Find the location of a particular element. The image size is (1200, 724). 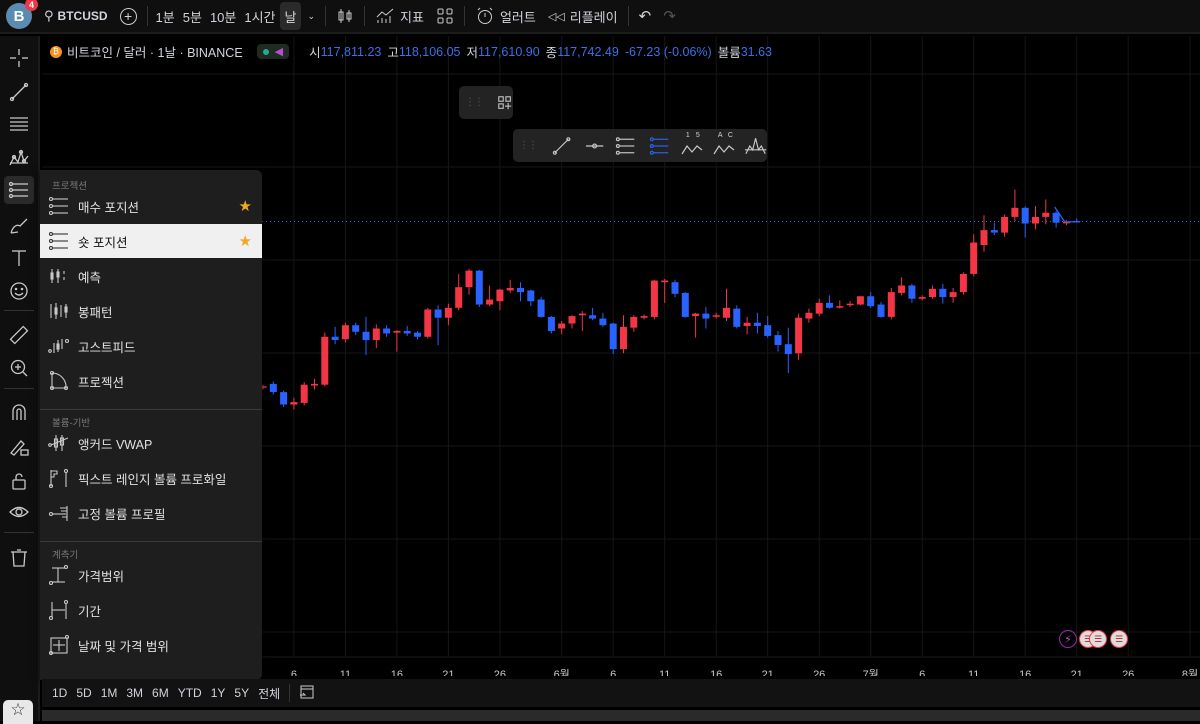

menu-item-bars-pattern: 봉패턴 is located at coordinates (151, 311).